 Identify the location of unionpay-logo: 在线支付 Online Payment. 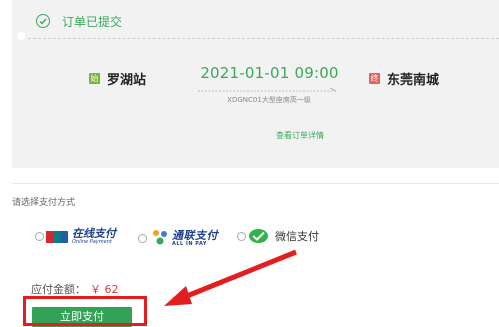
(81, 236).